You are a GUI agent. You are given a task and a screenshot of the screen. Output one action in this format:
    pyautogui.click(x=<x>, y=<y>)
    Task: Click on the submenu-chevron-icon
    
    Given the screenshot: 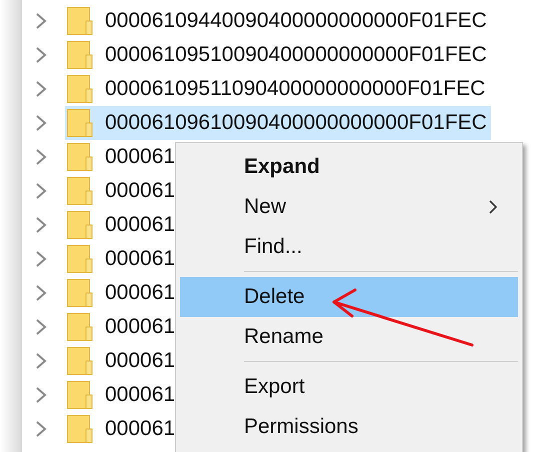 What is the action you would take?
    pyautogui.click(x=493, y=207)
    